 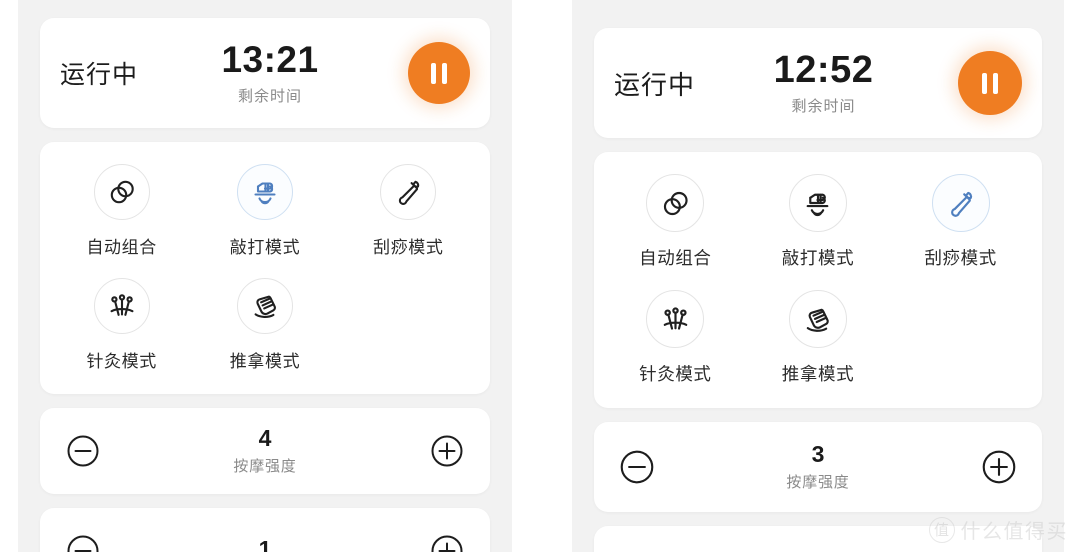 I want to click on stepper-value: 4, so click(x=265, y=438).